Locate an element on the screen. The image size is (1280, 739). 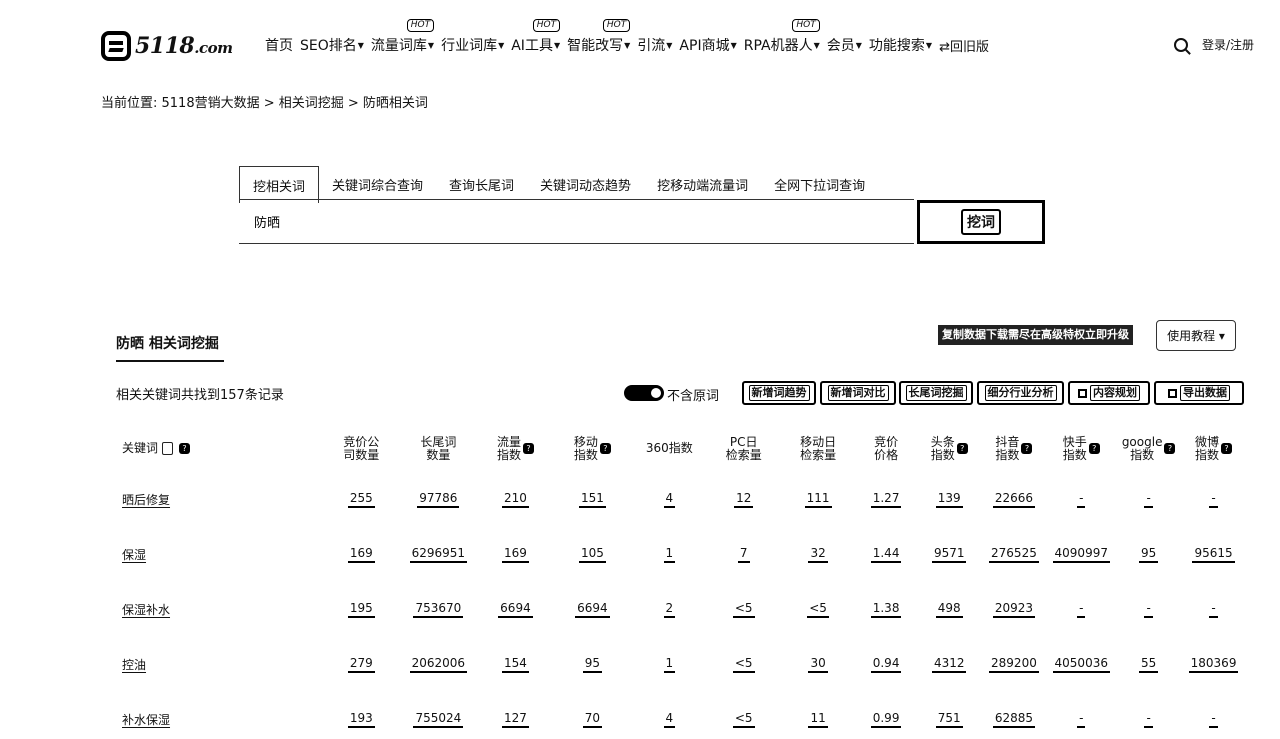
nav-item-7: API商城▼ is located at coordinates (707, 45).